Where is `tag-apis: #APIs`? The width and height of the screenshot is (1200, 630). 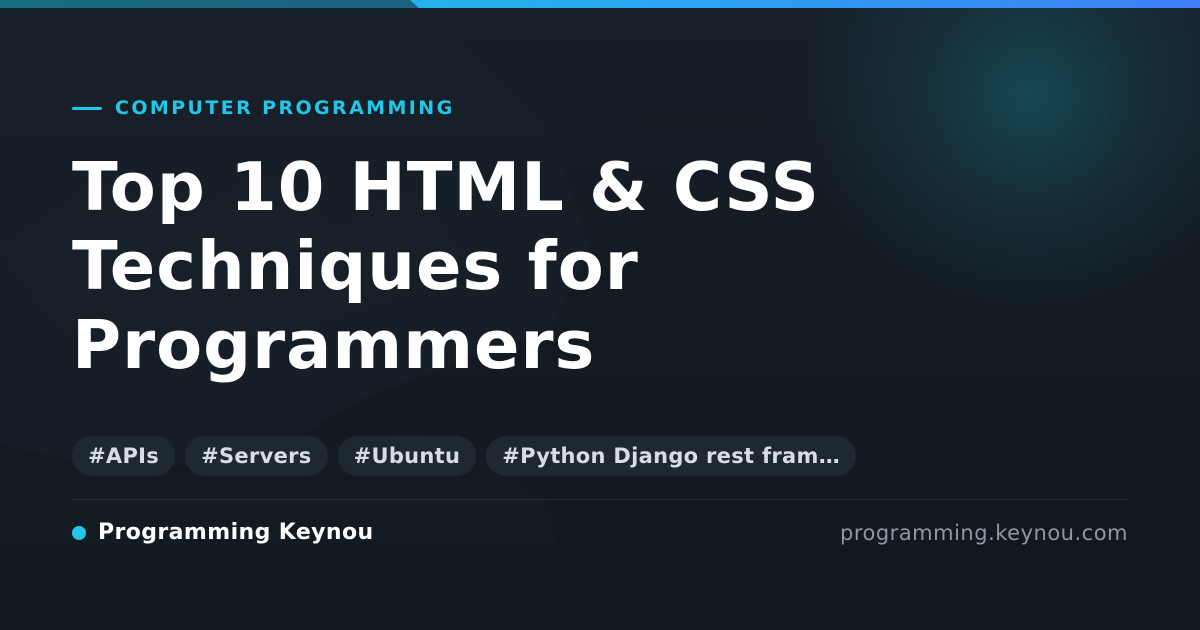
tag-apis: #APIs is located at coordinates (124, 456).